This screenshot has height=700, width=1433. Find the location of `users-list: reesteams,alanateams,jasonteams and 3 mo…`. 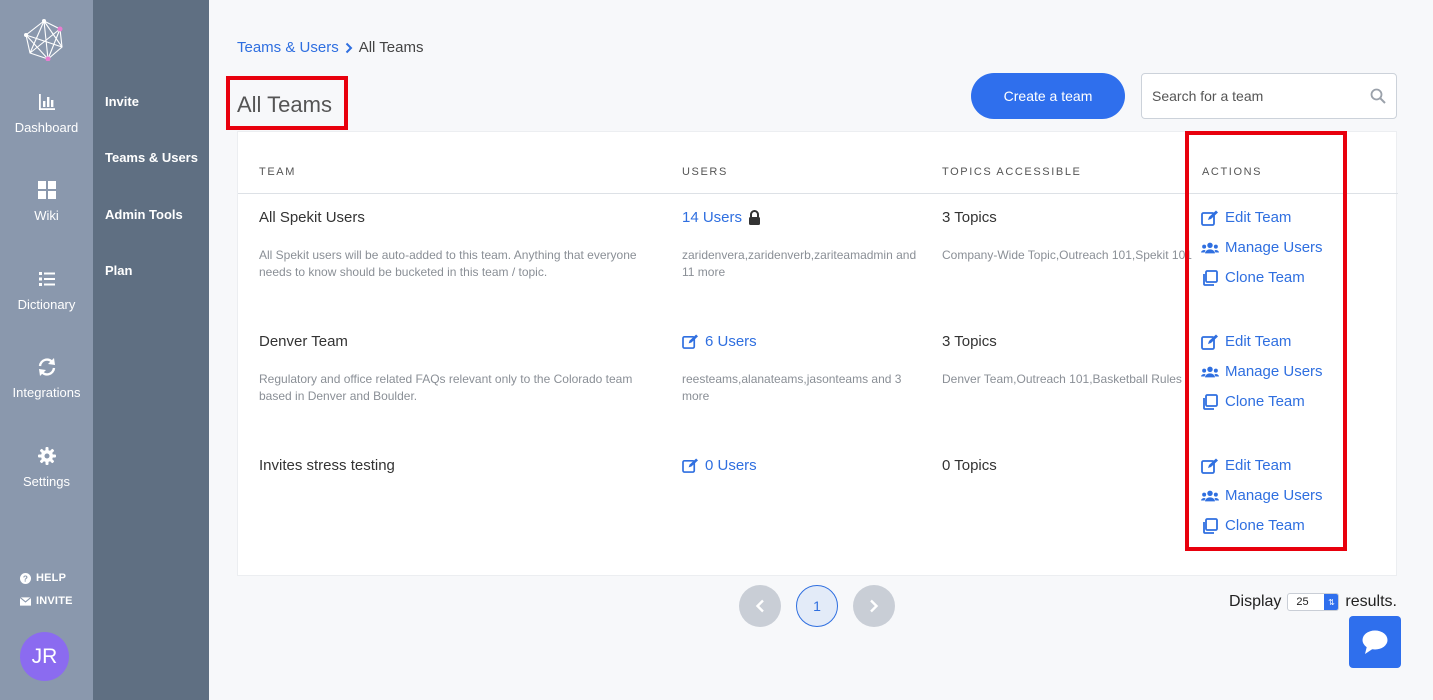

users-list: reesteams,alanateams,jasonteams and 3 mo… is located at coordinates (792, 387).